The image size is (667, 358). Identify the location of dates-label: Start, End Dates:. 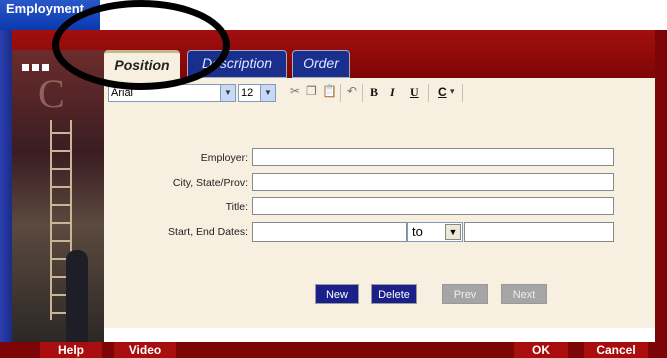
(208, 232).